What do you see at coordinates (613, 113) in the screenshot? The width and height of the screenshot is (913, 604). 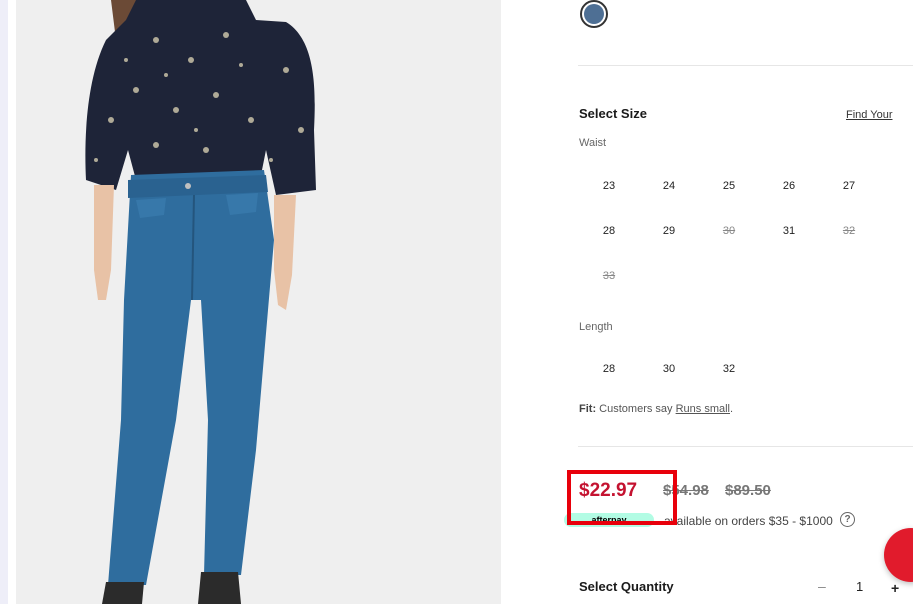 I see `select-size-heading: Select Size` at bounding box center [613, 113].